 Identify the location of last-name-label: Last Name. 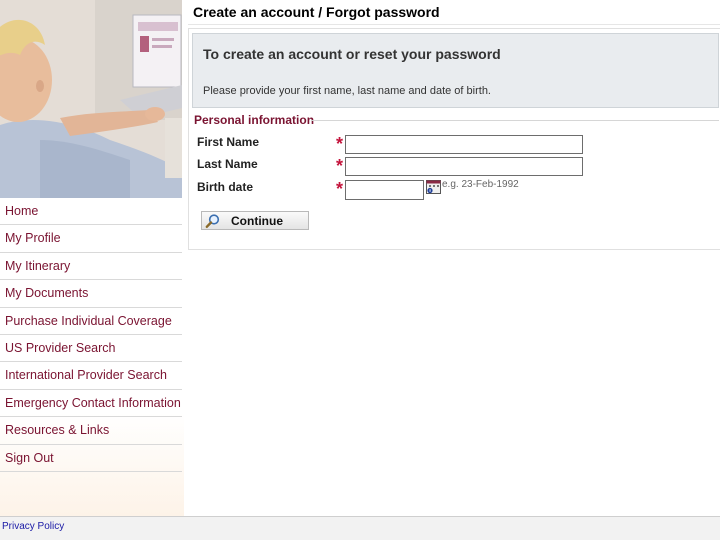
(227, 164).